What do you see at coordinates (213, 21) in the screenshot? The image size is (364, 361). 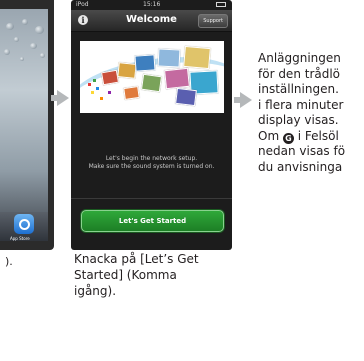 I see `support-button: Support` at bounding box center [213, 21].